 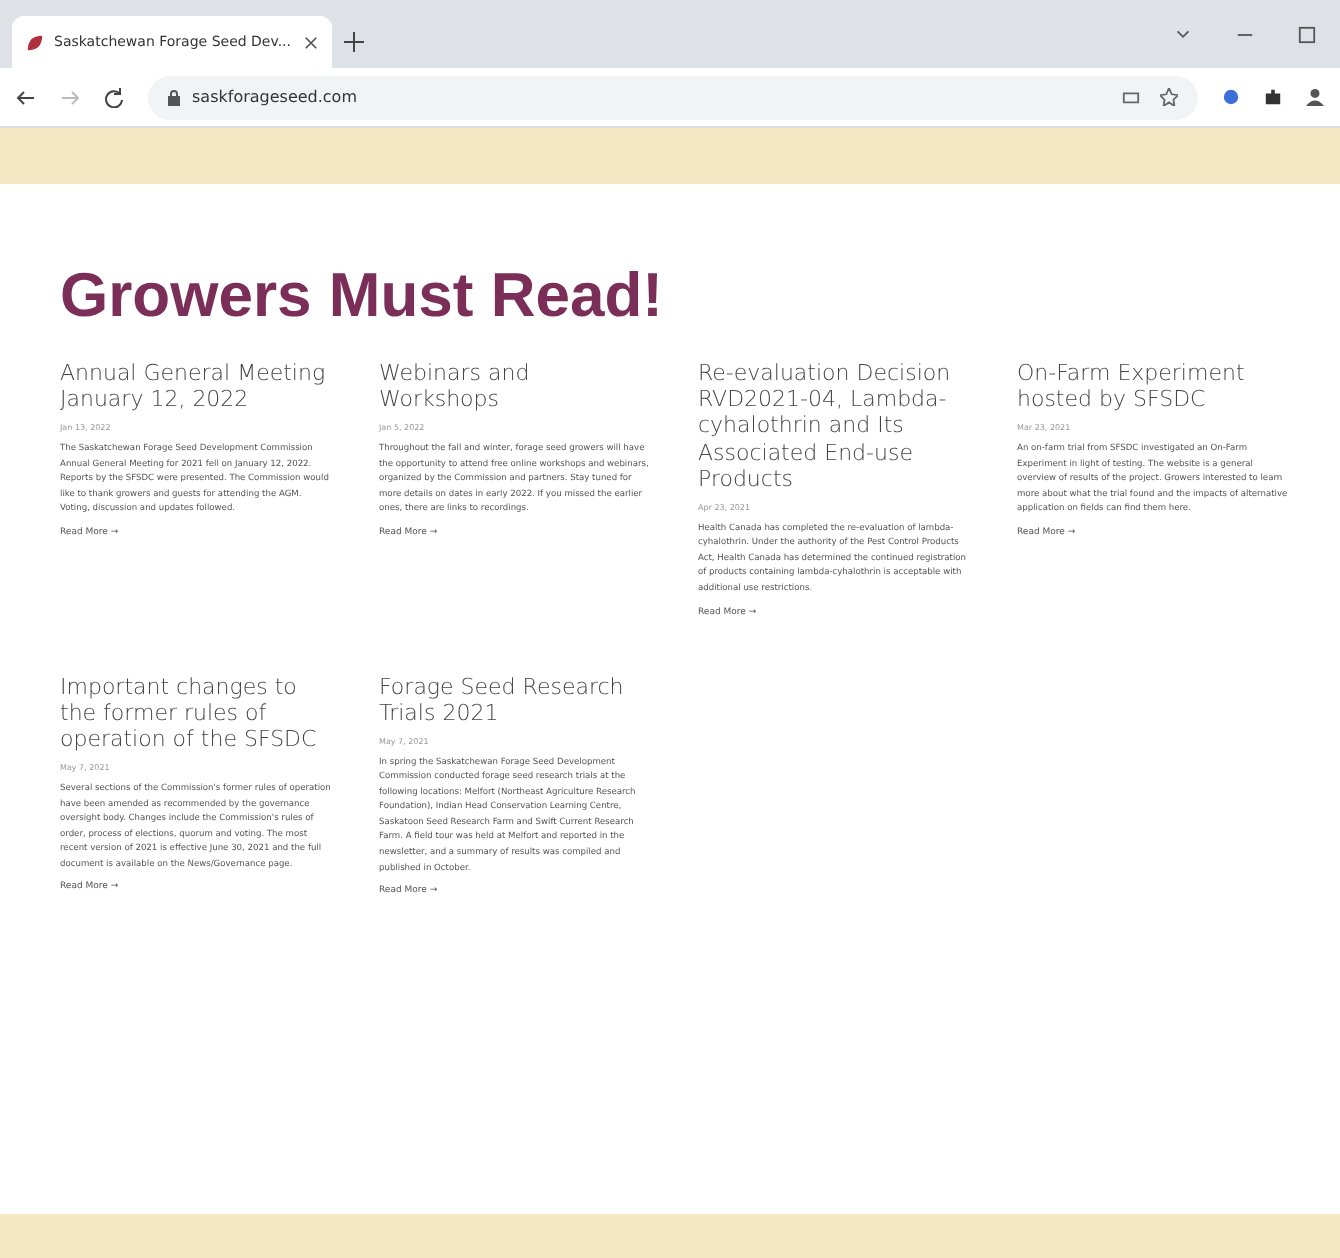 I want to click on post-title: Webinars and Workshops, so click(x=514, y=386).